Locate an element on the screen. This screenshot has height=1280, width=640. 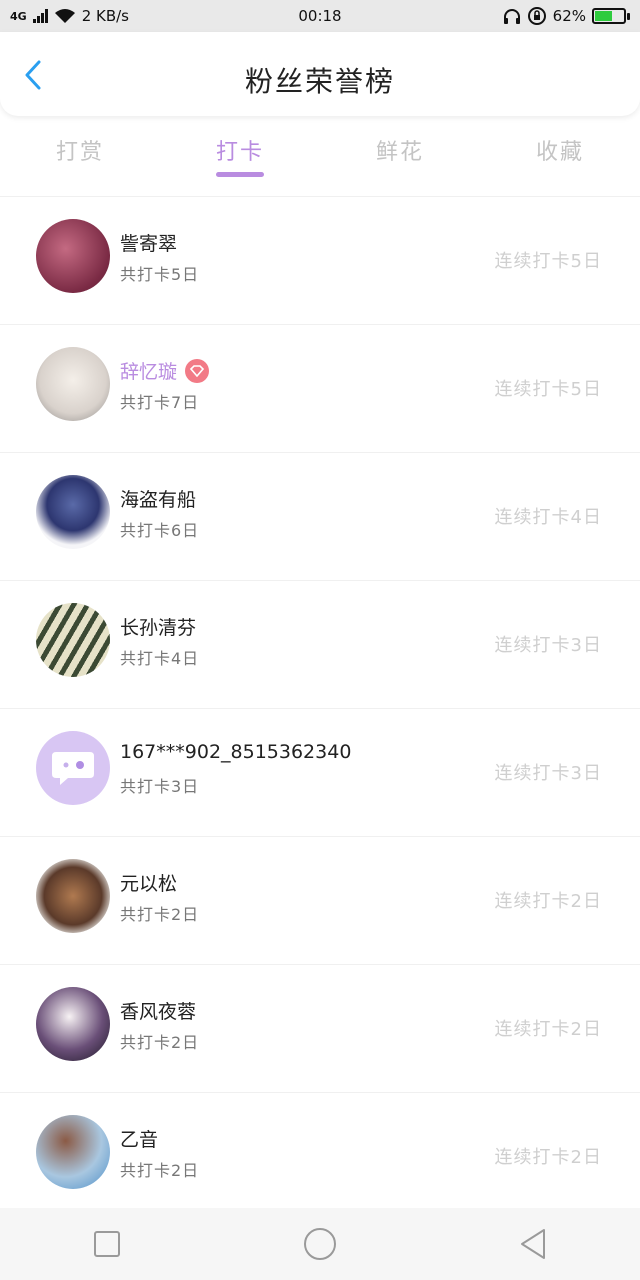
back-icon is located at coordinates (533, 1244).